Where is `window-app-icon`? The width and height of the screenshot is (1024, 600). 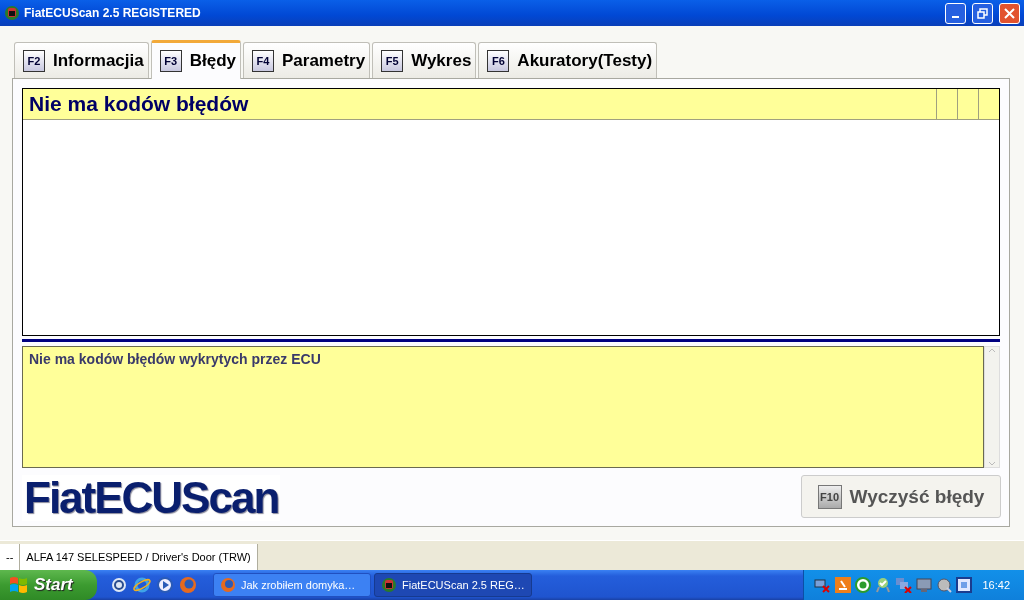 window-app-icon is located at coordinates (964, 585).